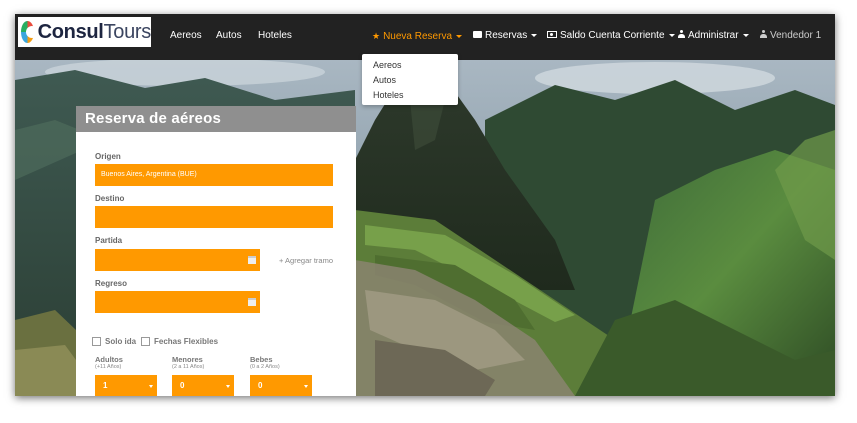  I want to click on agregar-tramo-link: + Agregar tramo, so click(306, 260).